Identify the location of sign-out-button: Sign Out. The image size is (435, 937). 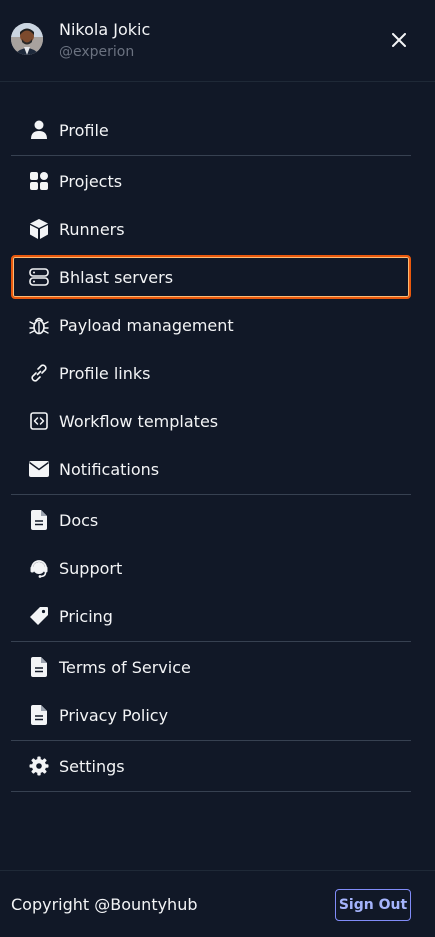
(373, 905).